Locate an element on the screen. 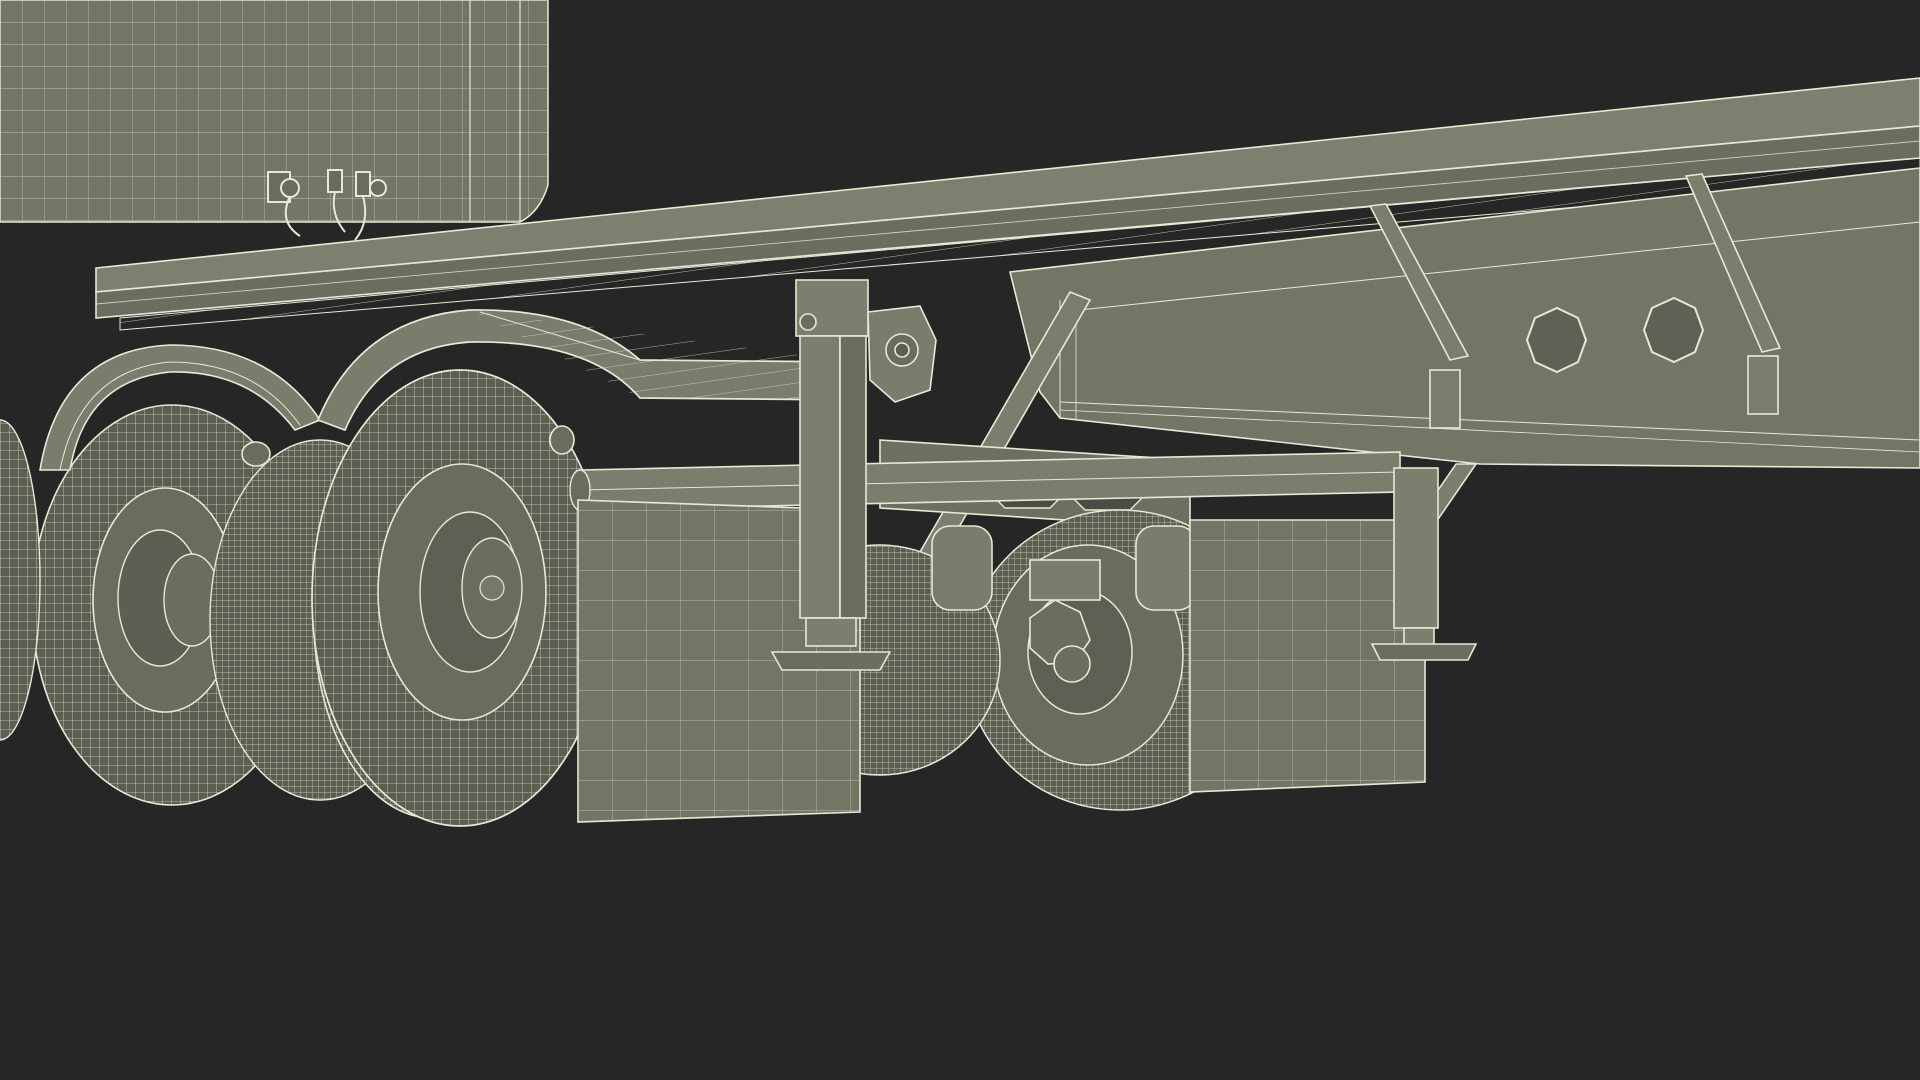  edge-tire is located at coordinates (20, 580).